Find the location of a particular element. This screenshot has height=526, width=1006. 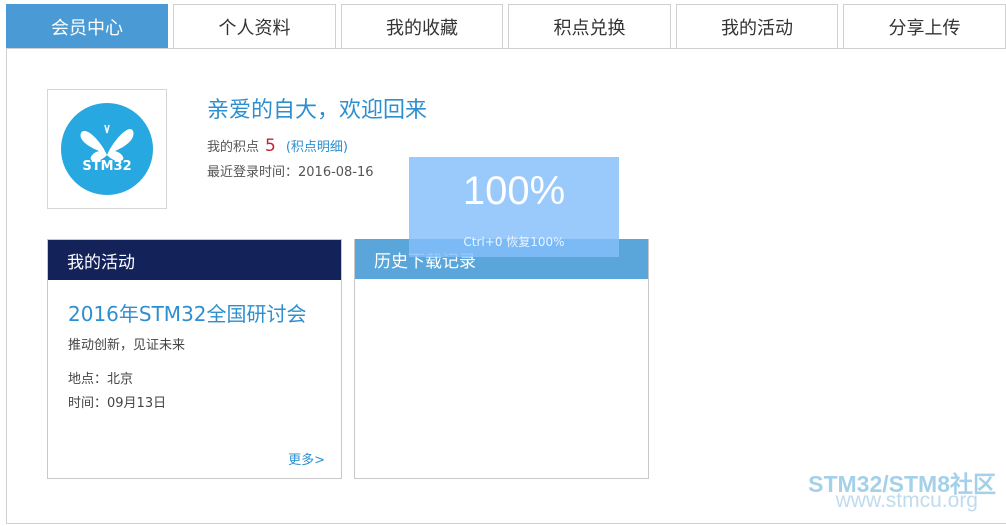

points-value: 5 is located at coordinates (270, 146).